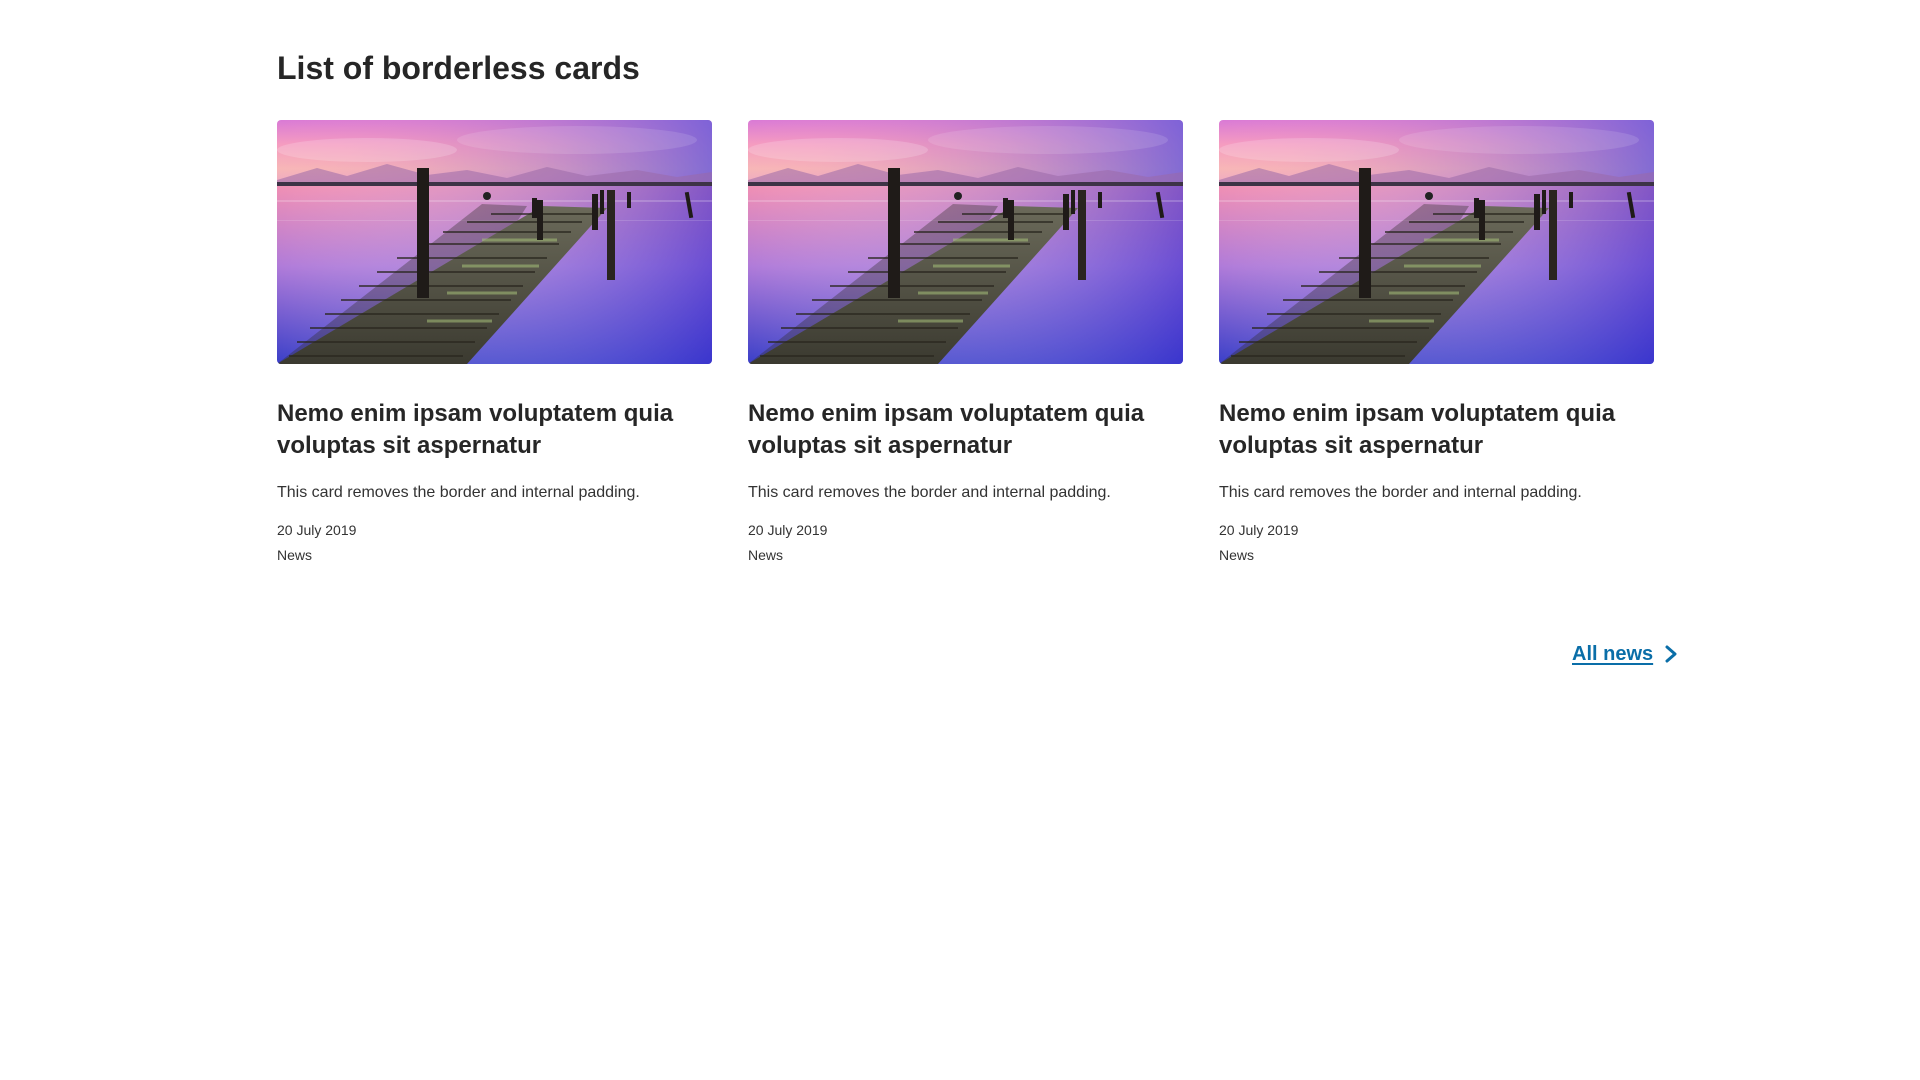 Image resolution: width=1920 pixels, height=1080 pixels. What do you see at coordinates (458, 68) in the screenshot?
I see `section-title: List of borderless cards` at bounding box center [458, 68].